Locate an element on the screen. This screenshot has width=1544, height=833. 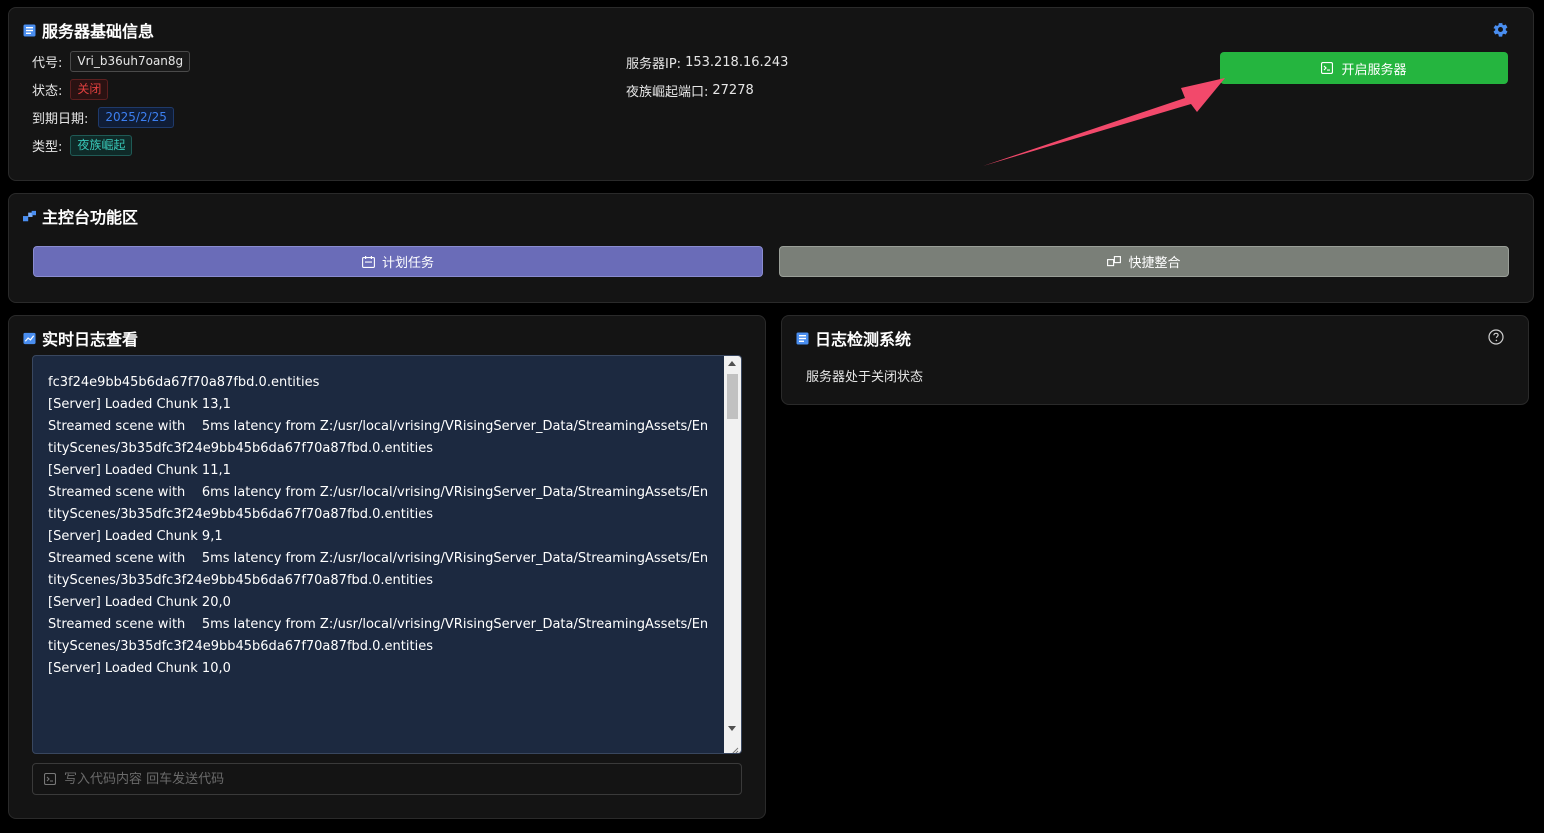
calendar-icon is located at coordinates (368, 261).